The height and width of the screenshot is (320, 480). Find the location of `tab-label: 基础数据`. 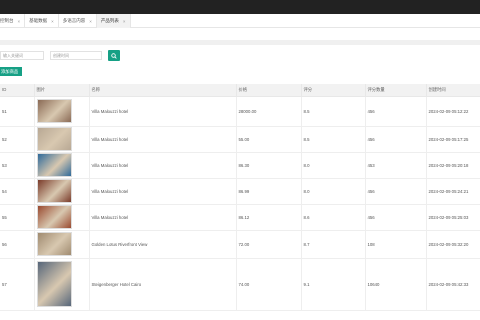

tab-label: 基础数据 is located at coordinates (38, 20).